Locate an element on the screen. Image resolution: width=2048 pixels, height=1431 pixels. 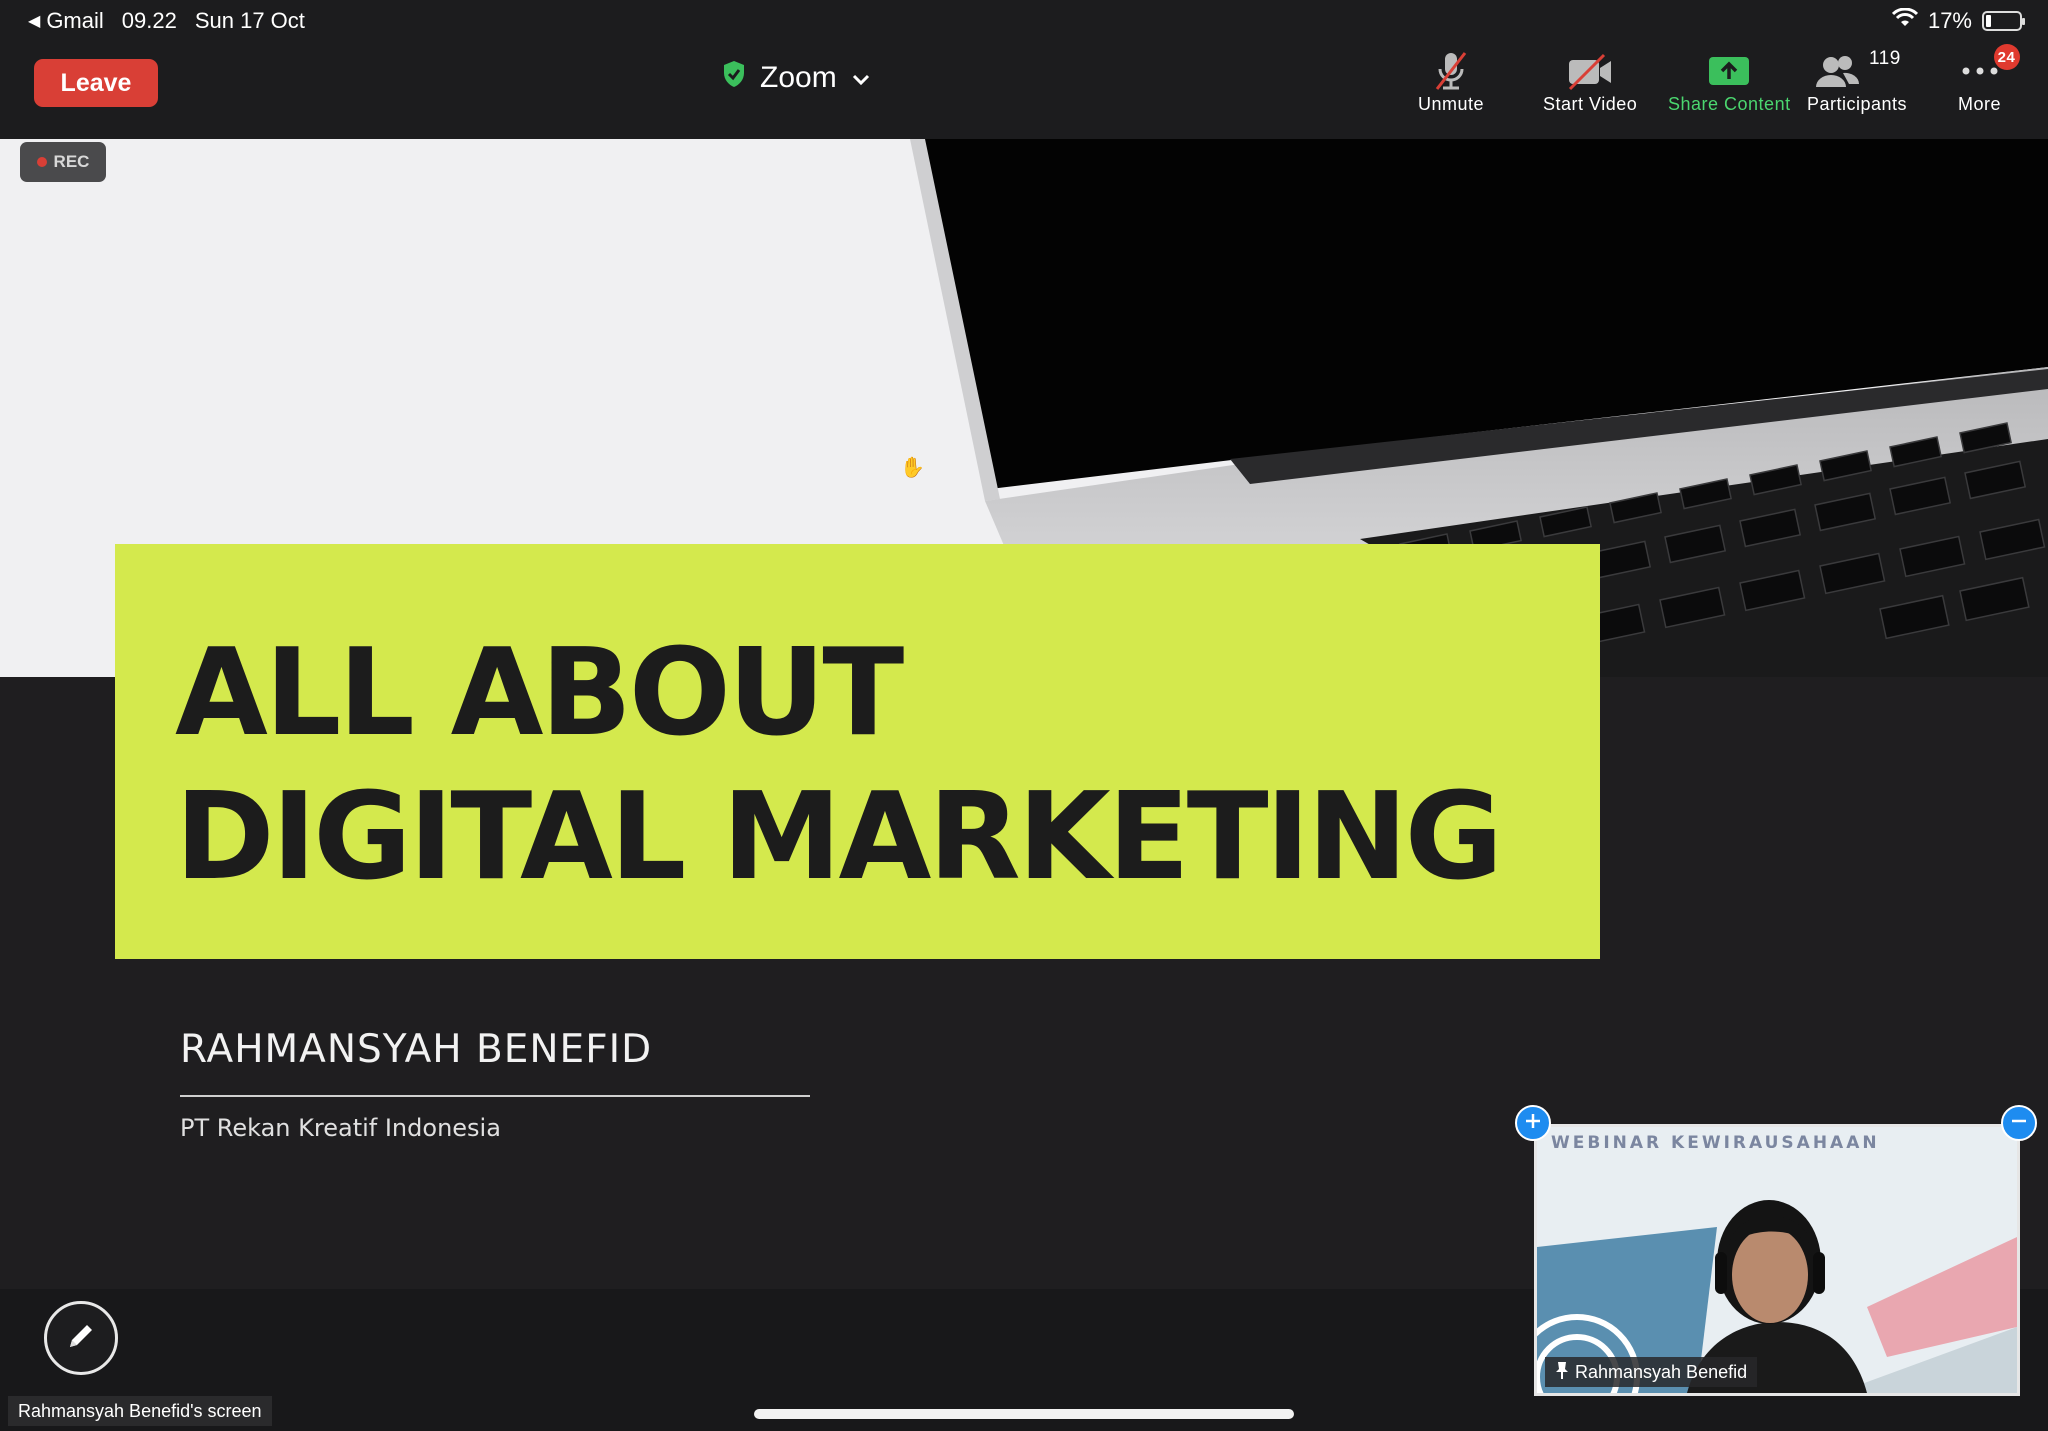
back-arrow-icon: ◀ is located at coordinates (34, 21).